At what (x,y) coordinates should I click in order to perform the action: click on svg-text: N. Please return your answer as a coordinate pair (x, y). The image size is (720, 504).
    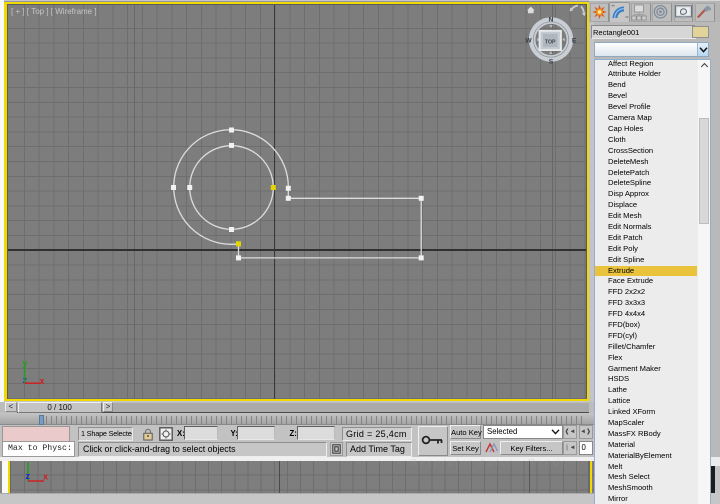
    Looking at the image, I should click on (551, 20).